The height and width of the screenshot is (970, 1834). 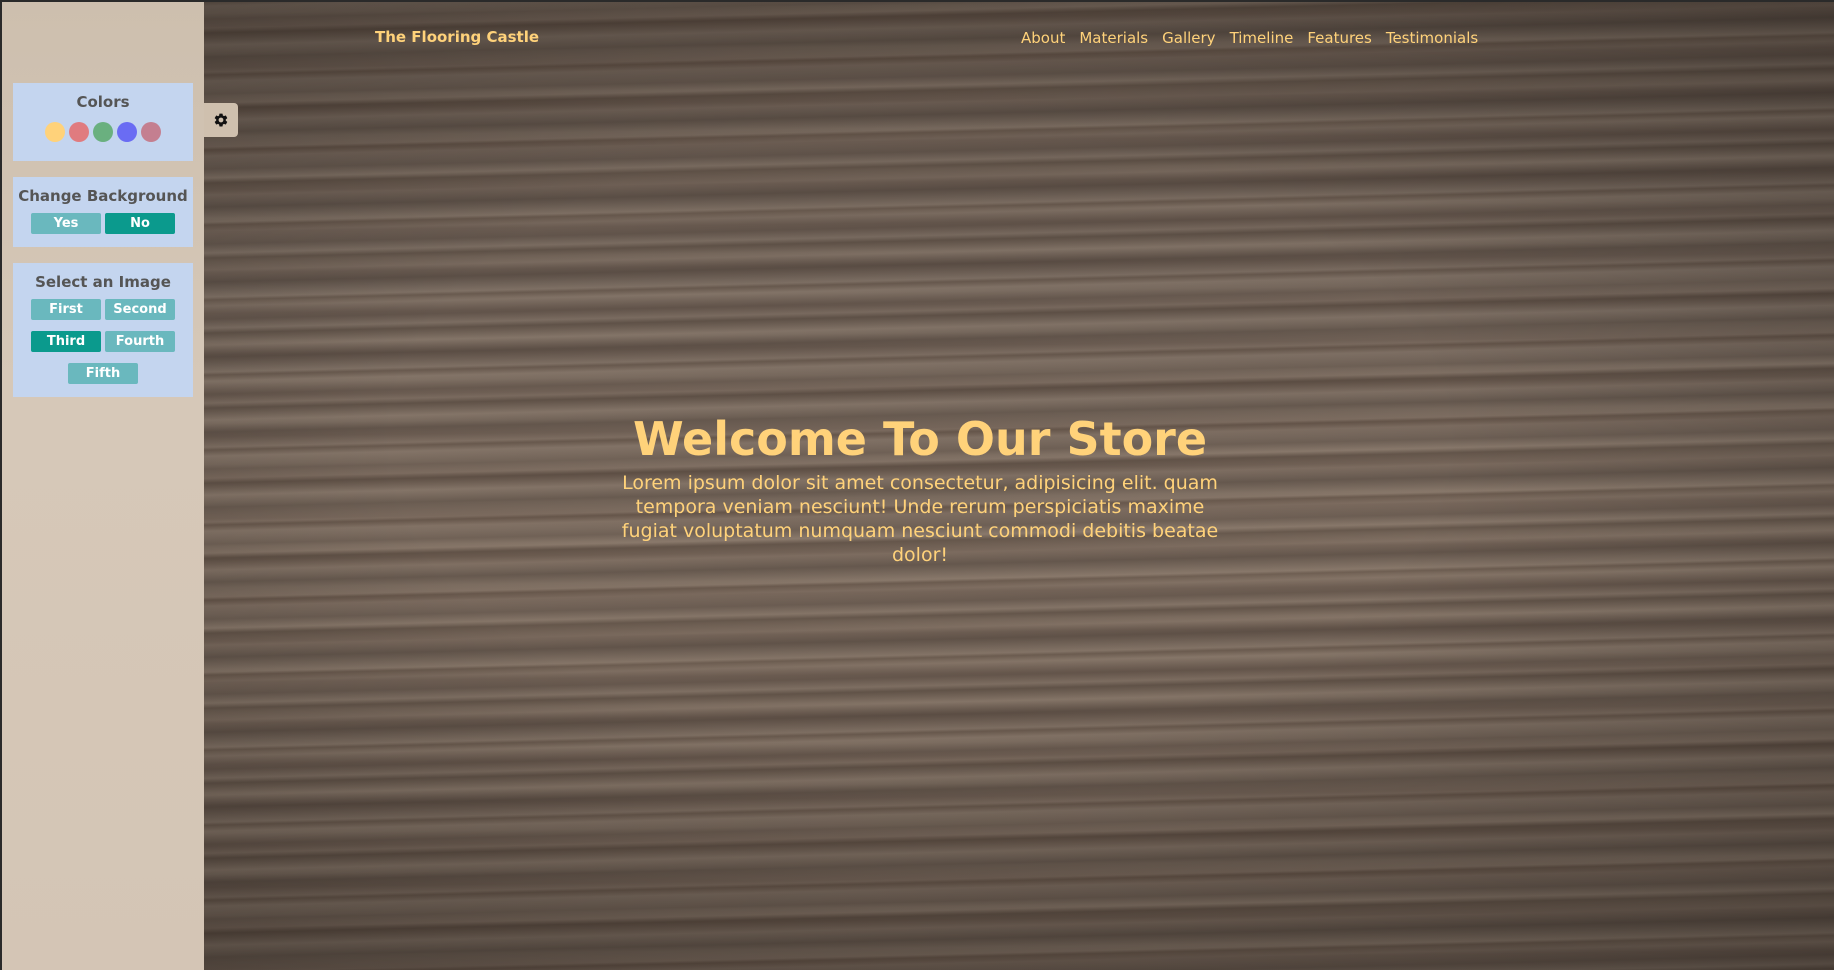 I want to click on settings-toggle-button, so click(x=221, y=120).